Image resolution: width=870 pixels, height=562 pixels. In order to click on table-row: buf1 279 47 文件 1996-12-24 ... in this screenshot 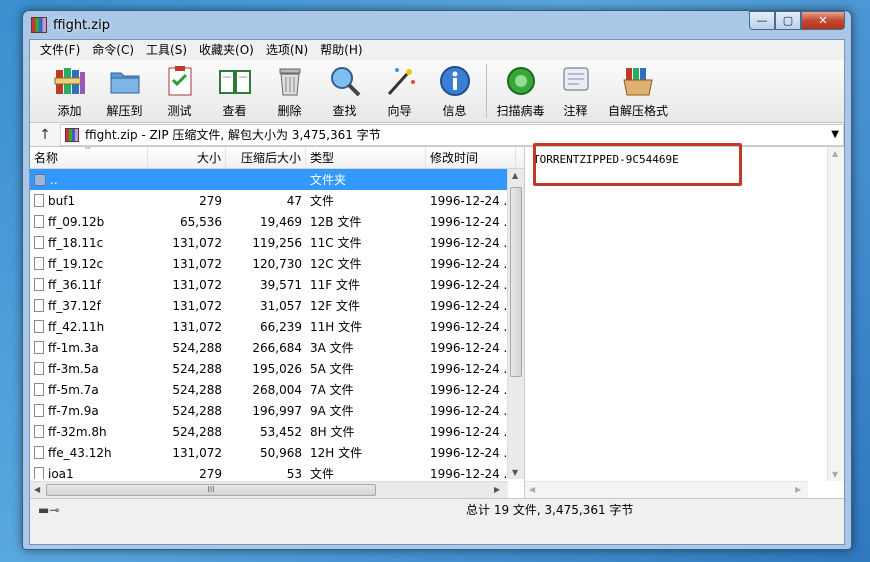, I will do `click(277, 200)`.